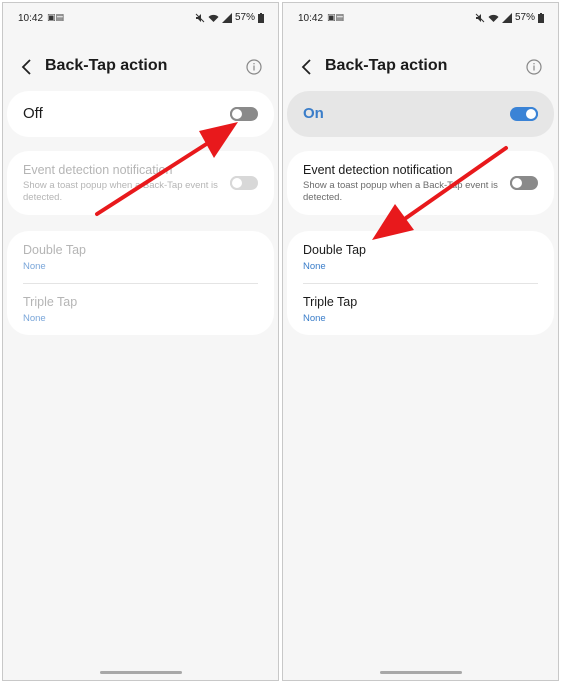  What do you see at coordinates (313, 113) in the screenshot?
I see `master-toggle-label: On` at bounding box center [313, 113].